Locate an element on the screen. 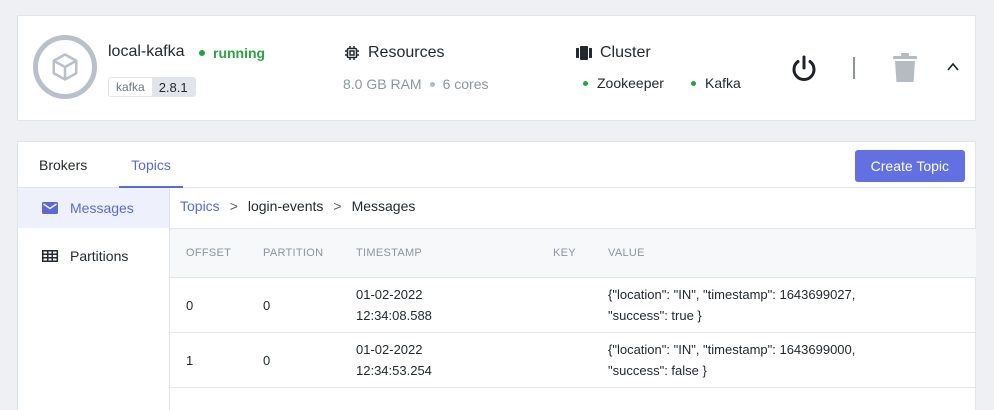  version-tag: kafka 2.8.1 is located at coordinates (152, 87).